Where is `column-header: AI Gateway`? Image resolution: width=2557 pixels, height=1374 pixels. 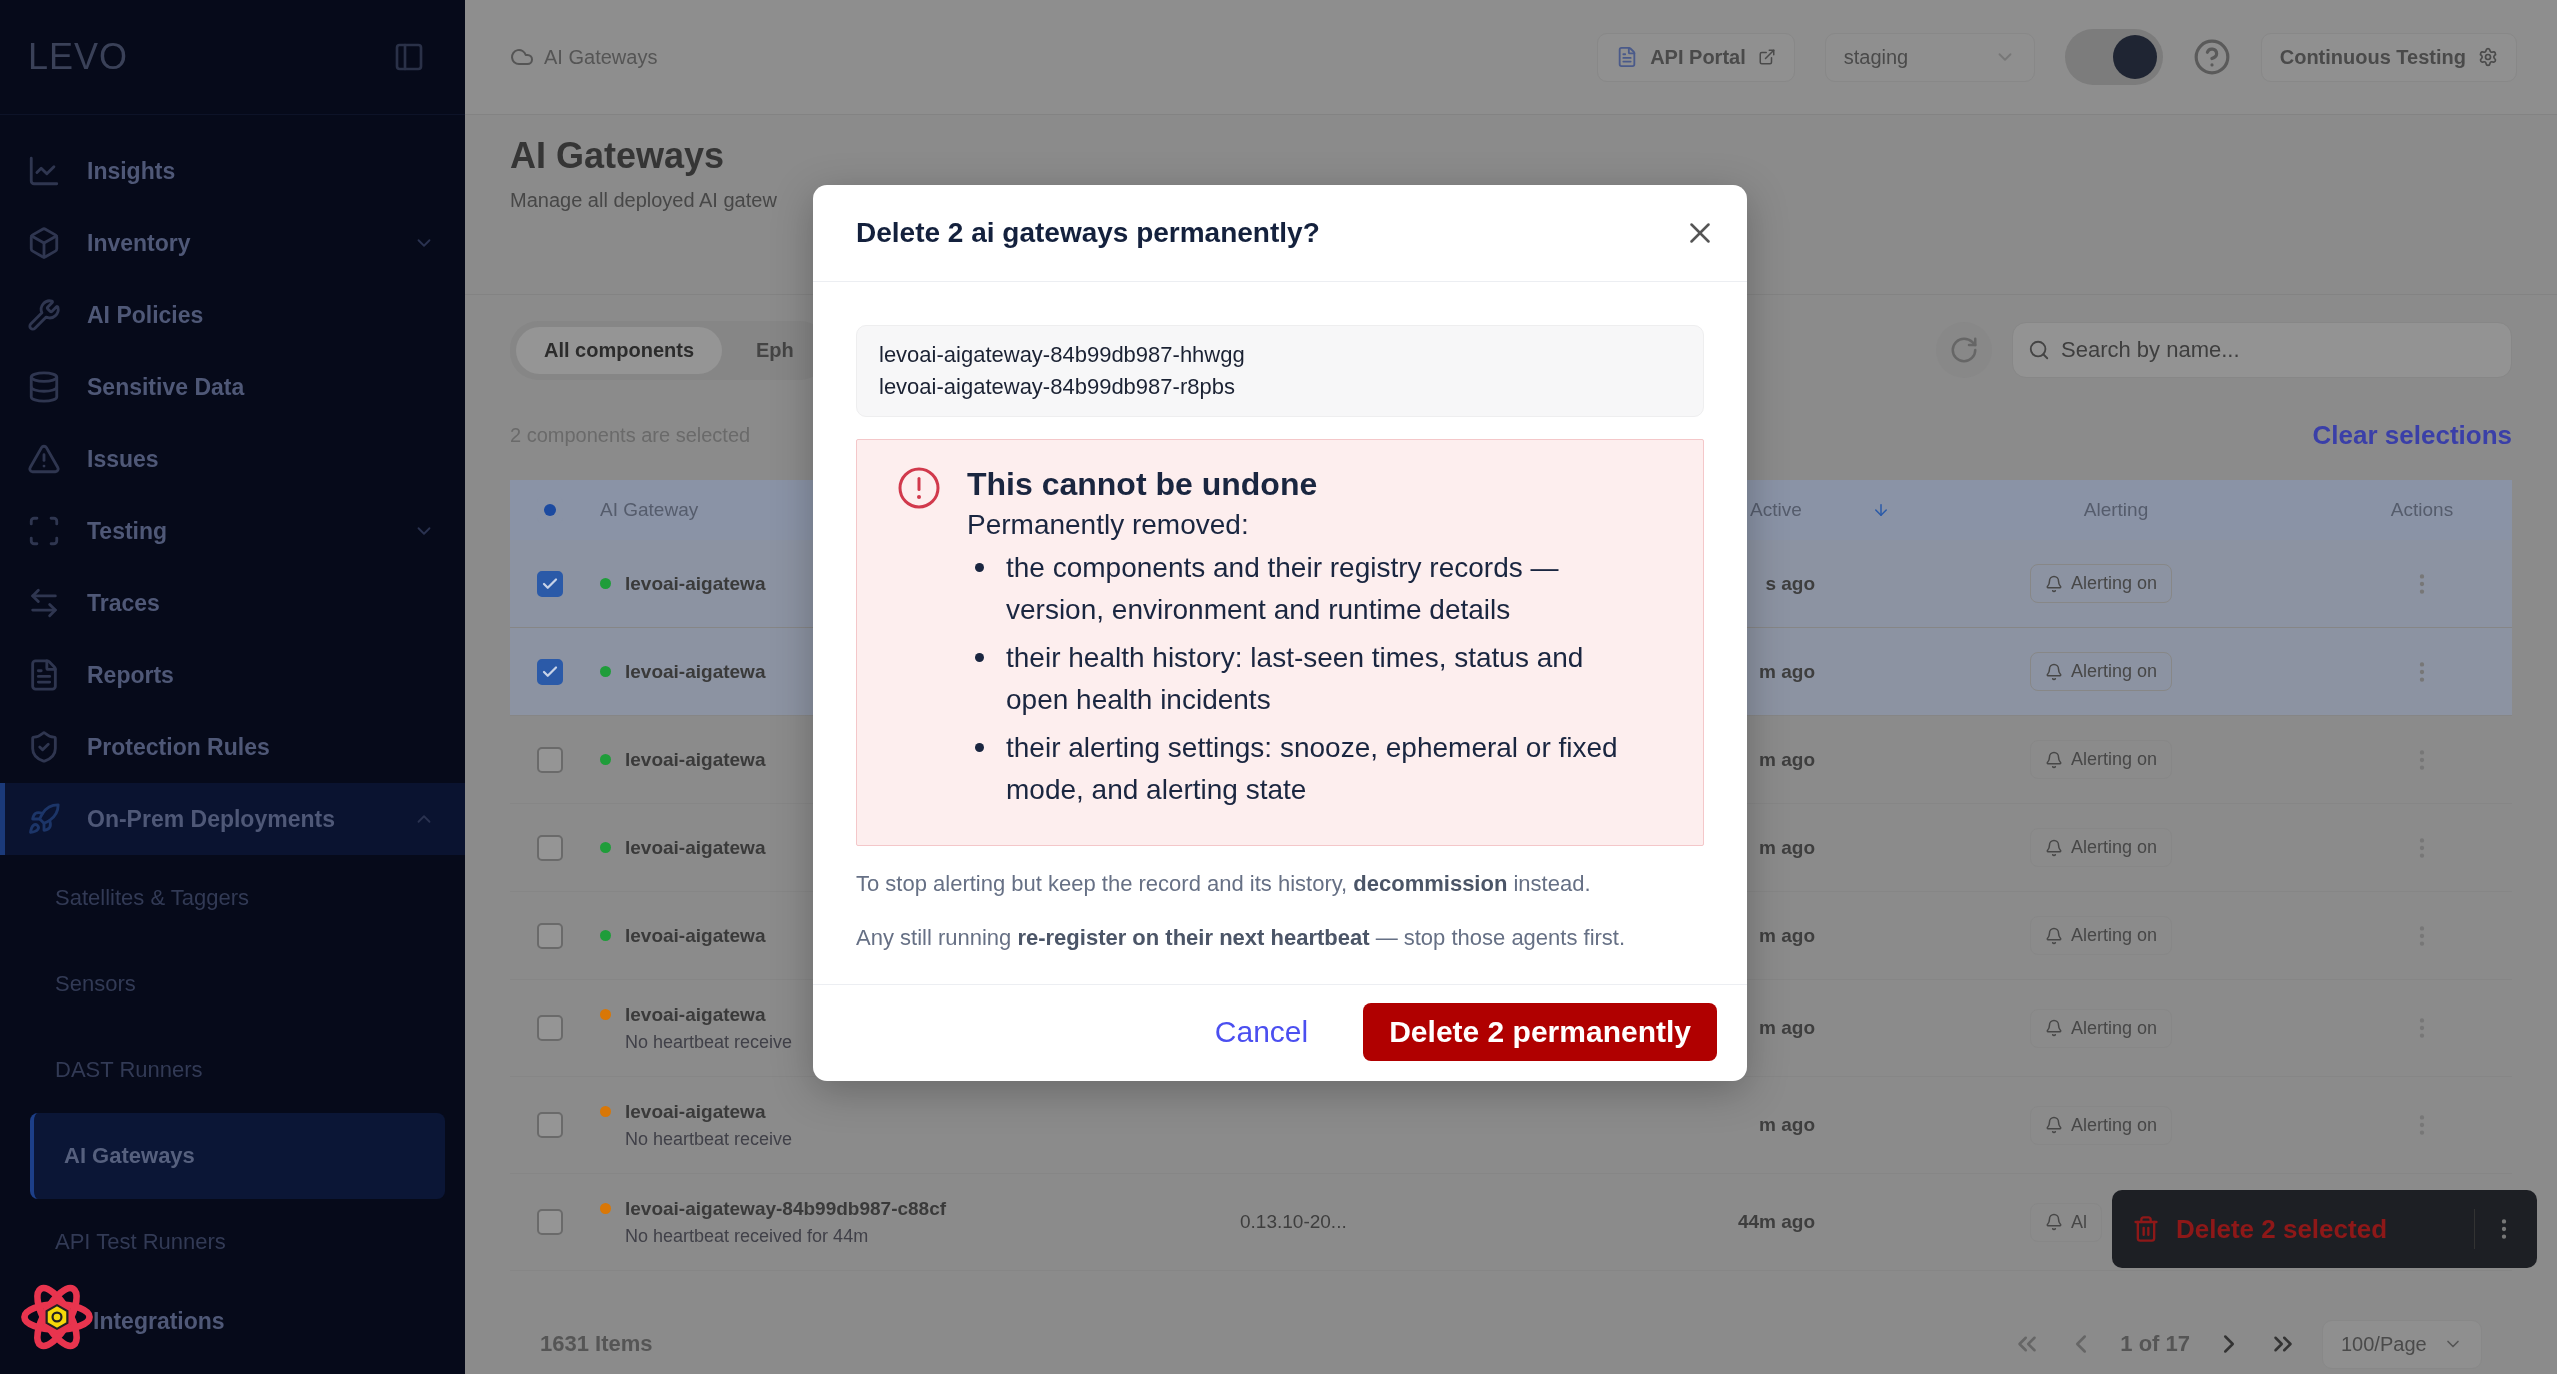
column-header: AI Gateway is located at coordinates (649, 510).